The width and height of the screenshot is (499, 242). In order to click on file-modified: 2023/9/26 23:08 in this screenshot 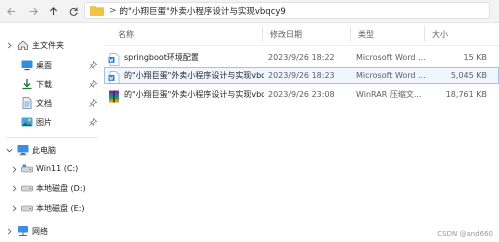, I will do `click(301, 94)`.